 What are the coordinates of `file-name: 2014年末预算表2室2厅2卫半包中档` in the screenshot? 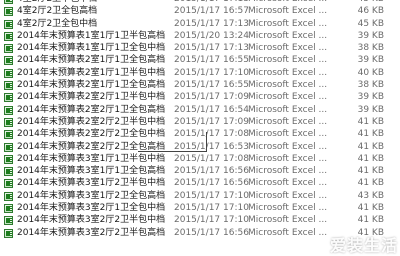 It's located at (91, 121).